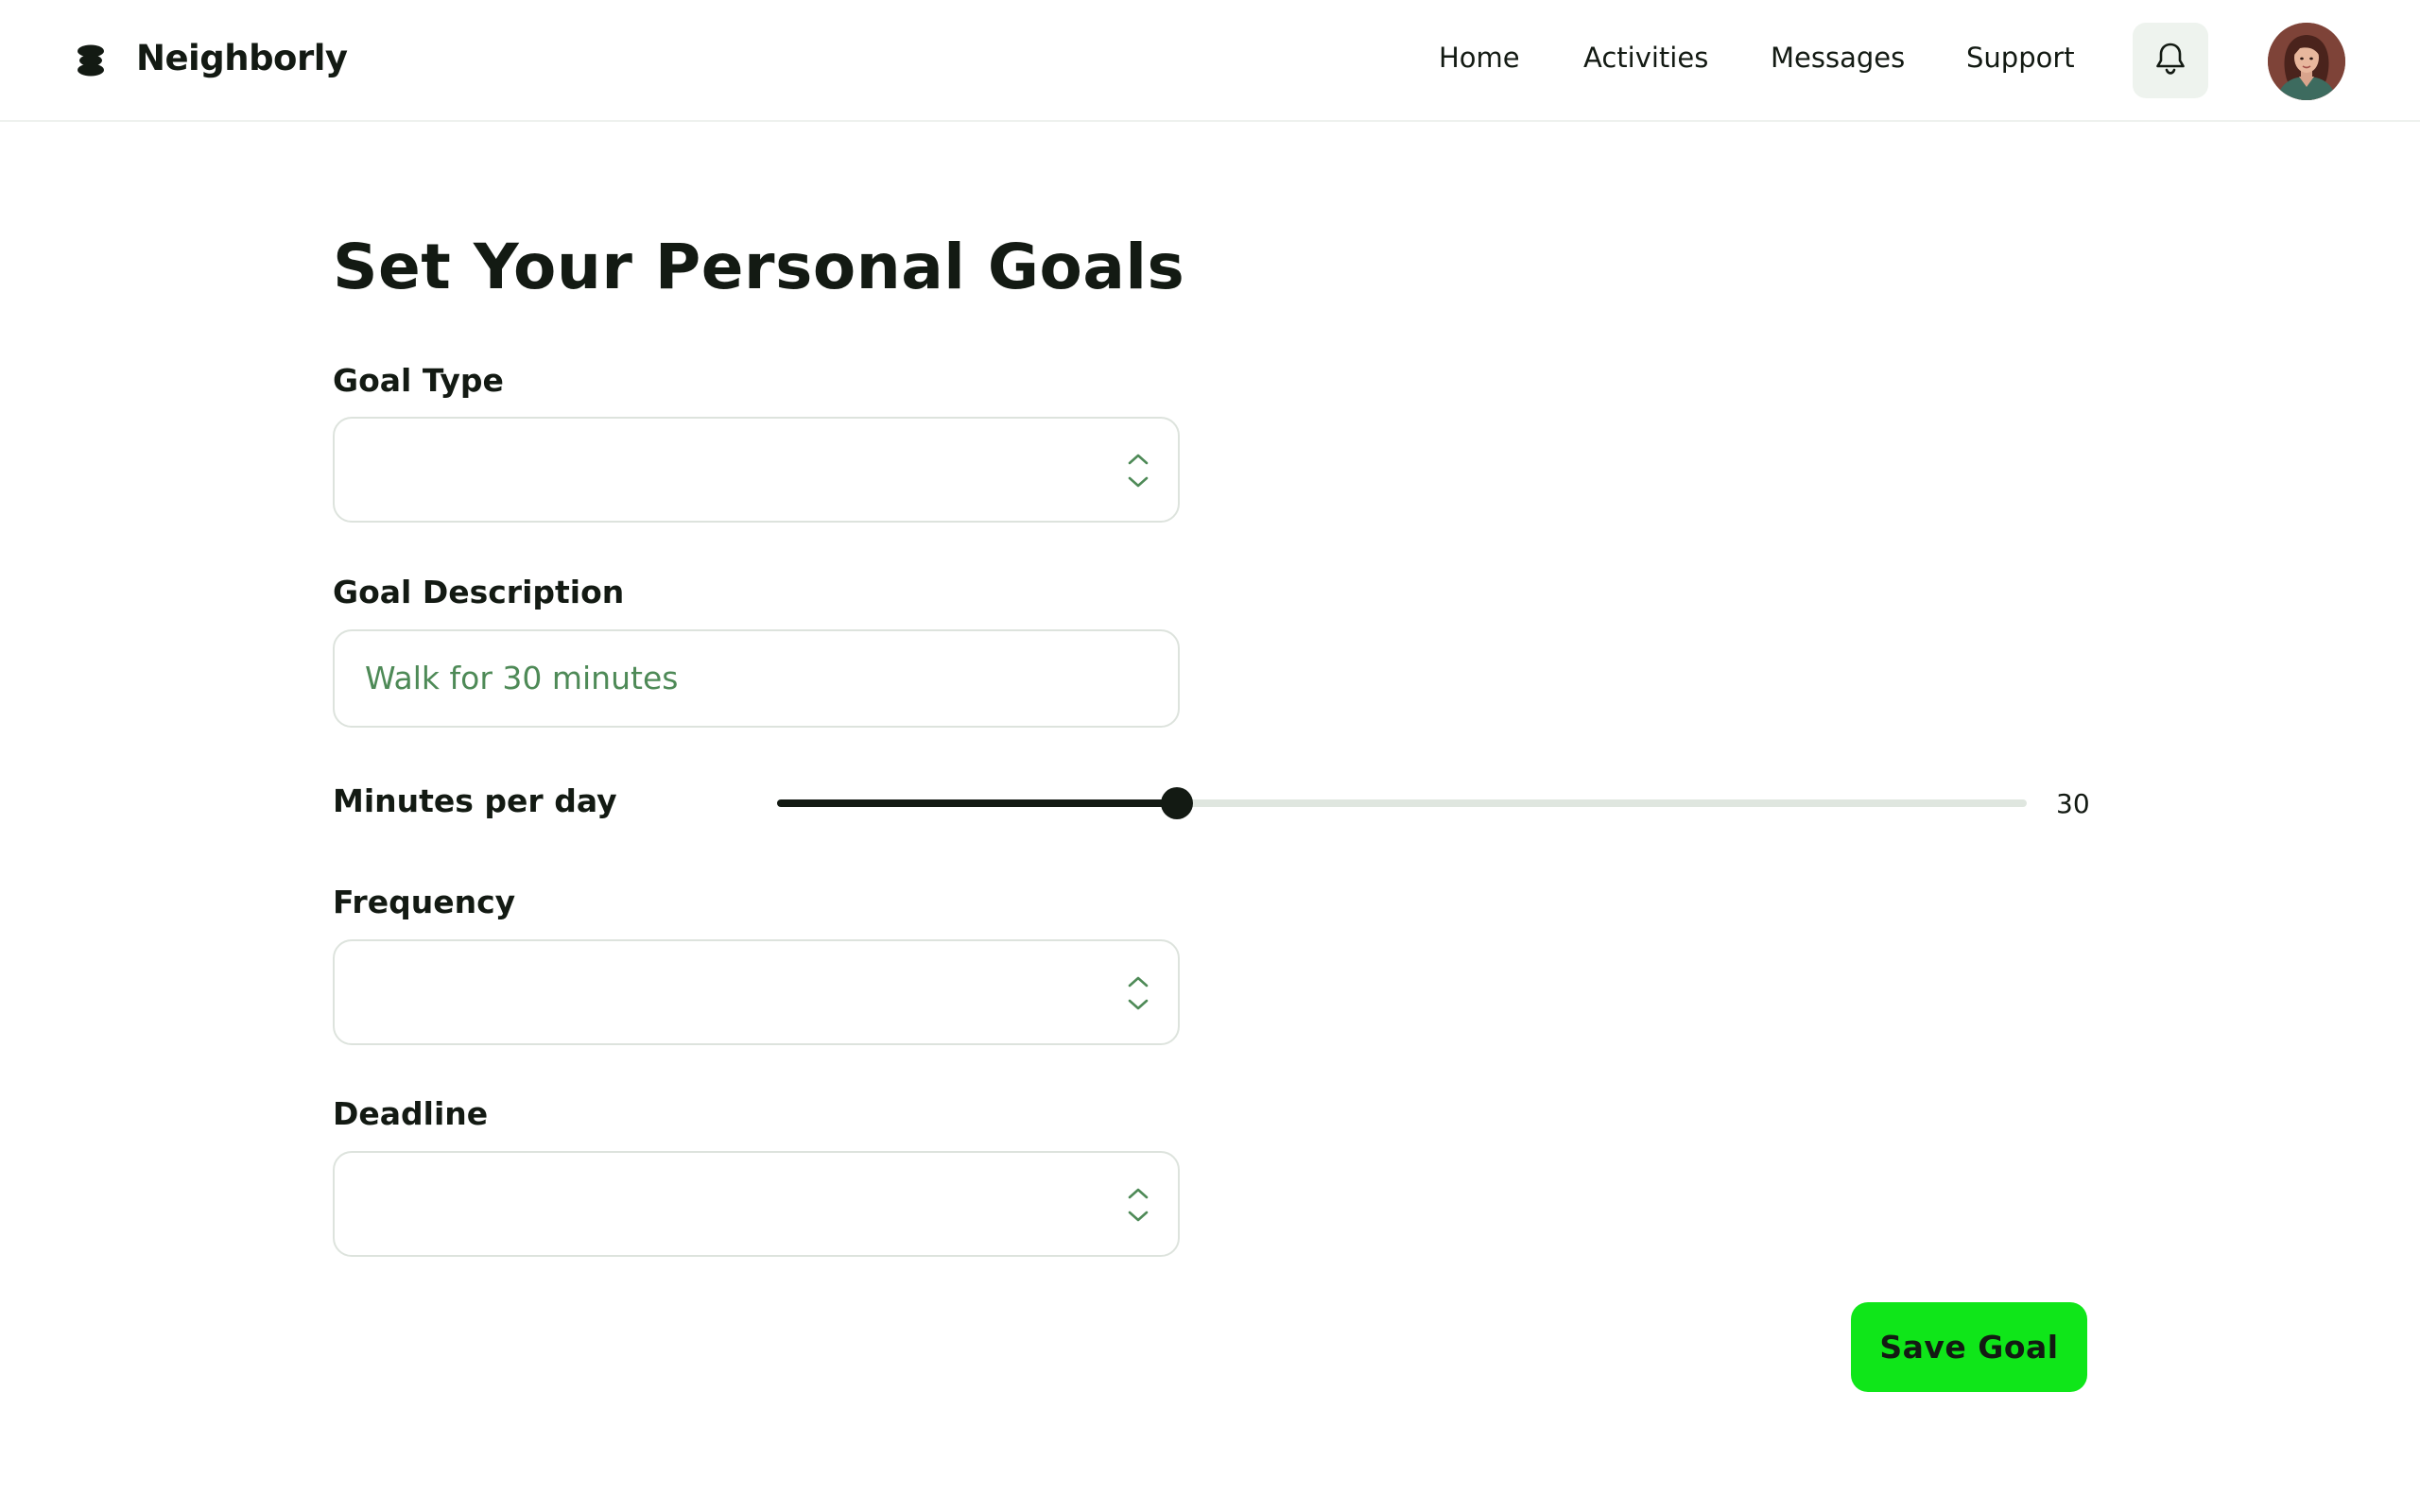 This screenshot has width=2420, height=1512. What do you see at coordinates (411, 1113) in the screenshot?
I see `deadline-label: Deadline` at bounding box center [411, 1113].